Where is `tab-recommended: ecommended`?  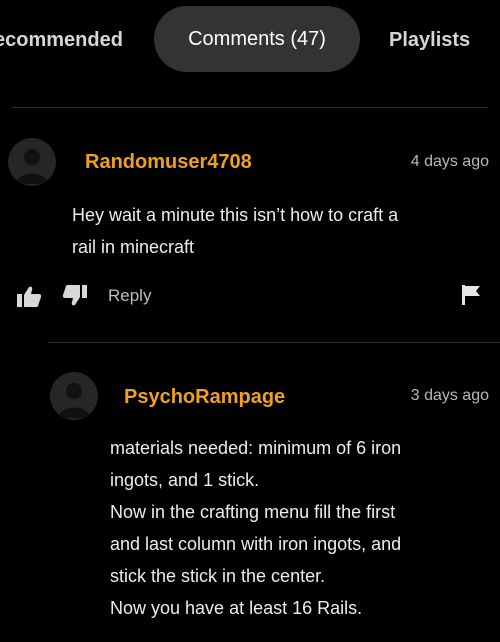 tab-recommended: ecommended is located at coordinates (61, 40).